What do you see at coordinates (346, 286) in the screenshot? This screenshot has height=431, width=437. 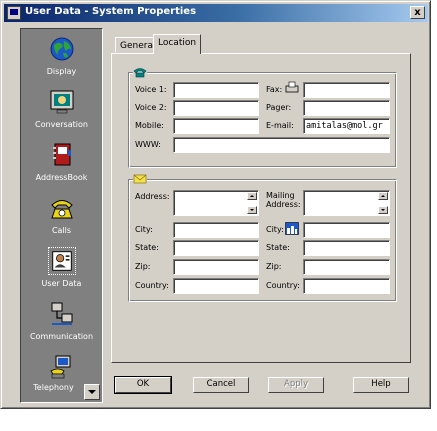 I see `mailing-country-field` at bounding box center [346, 286].